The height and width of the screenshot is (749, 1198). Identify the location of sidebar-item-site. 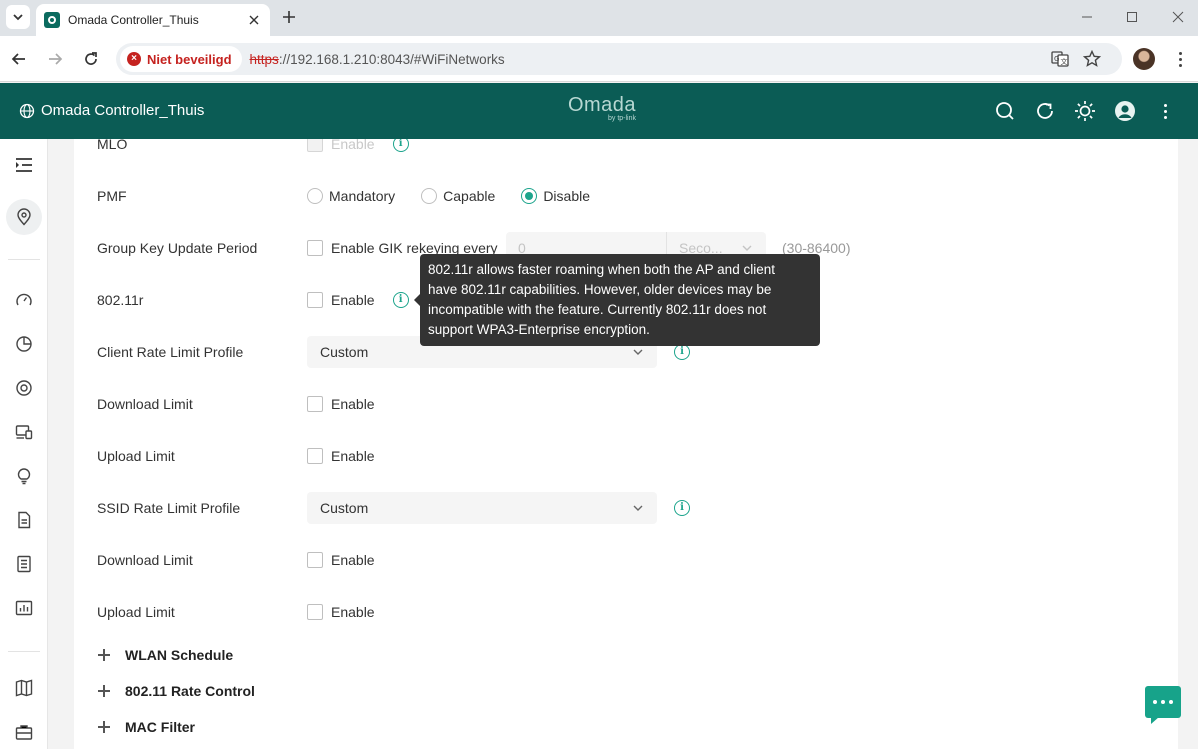
(24, 217).